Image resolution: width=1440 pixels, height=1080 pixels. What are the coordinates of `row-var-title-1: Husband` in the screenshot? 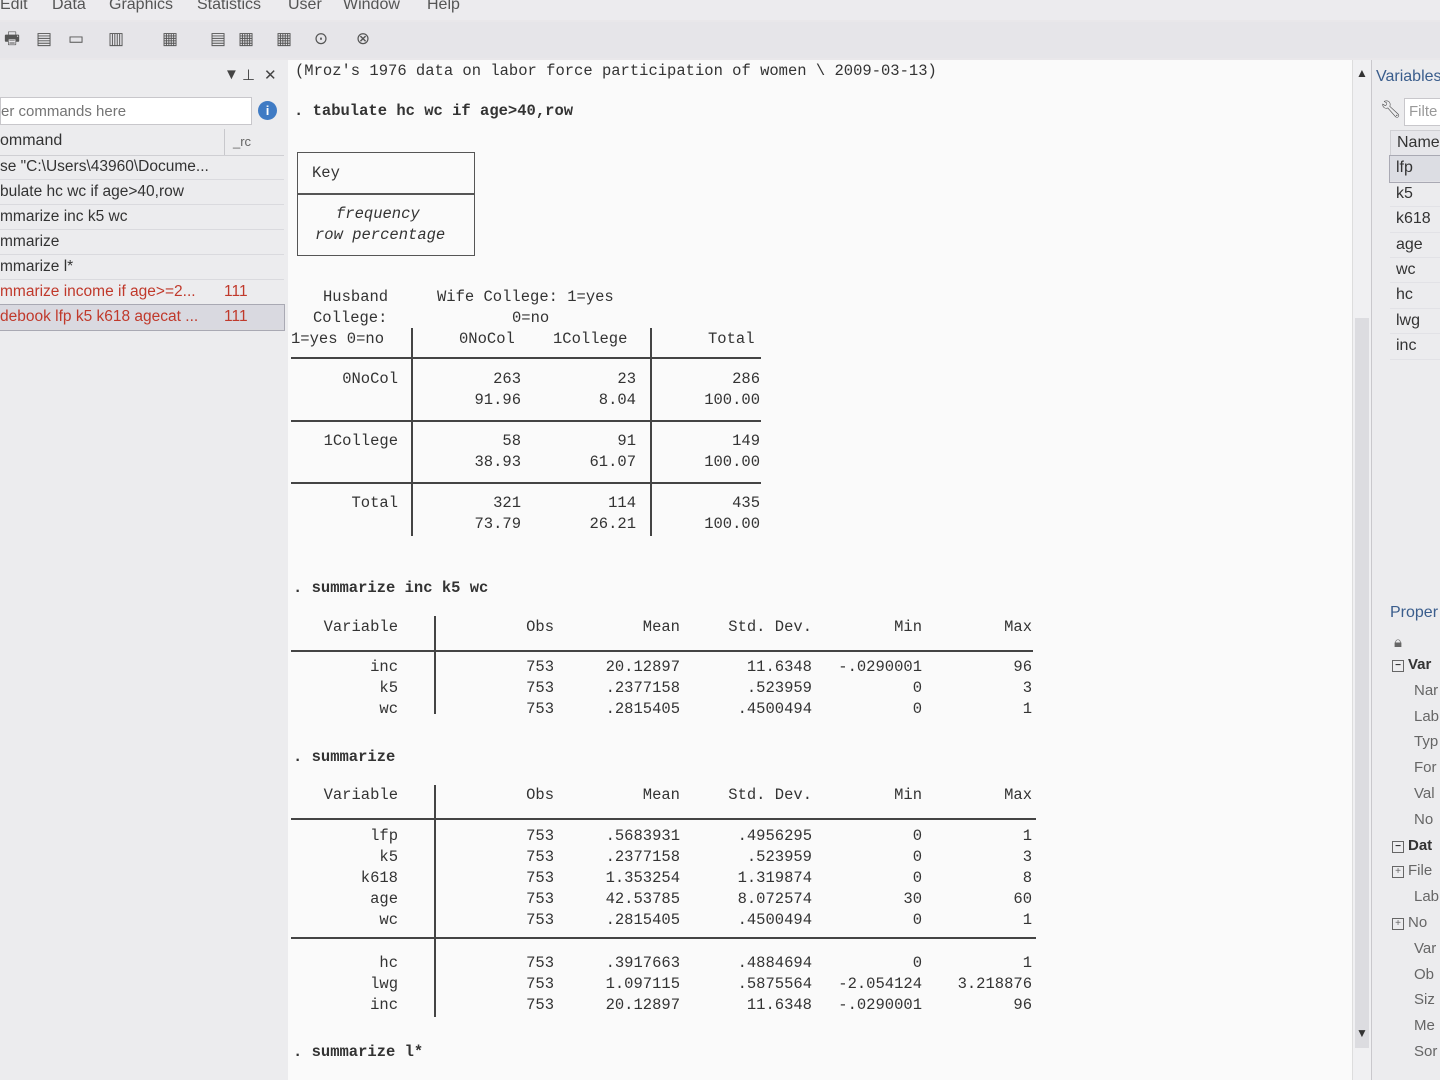 It's located at (356, 297).